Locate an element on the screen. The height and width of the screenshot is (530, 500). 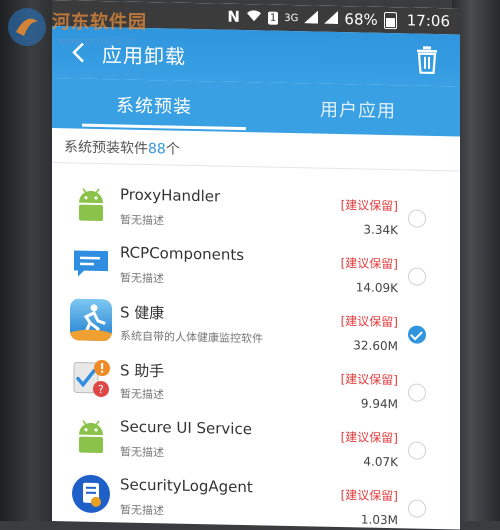
app-size: 32.60M is located at coordinates (375, 346).